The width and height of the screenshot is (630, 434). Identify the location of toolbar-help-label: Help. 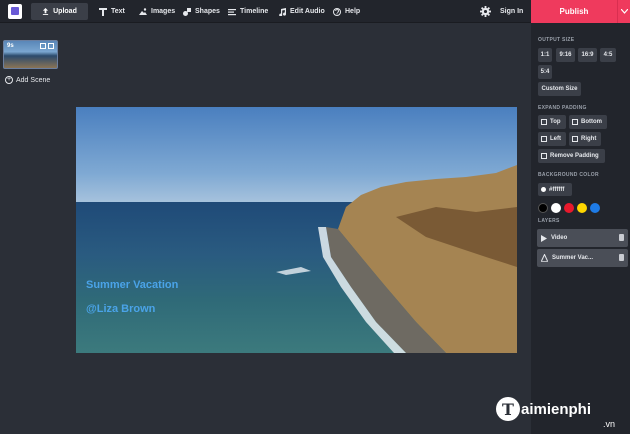
(353, 11).